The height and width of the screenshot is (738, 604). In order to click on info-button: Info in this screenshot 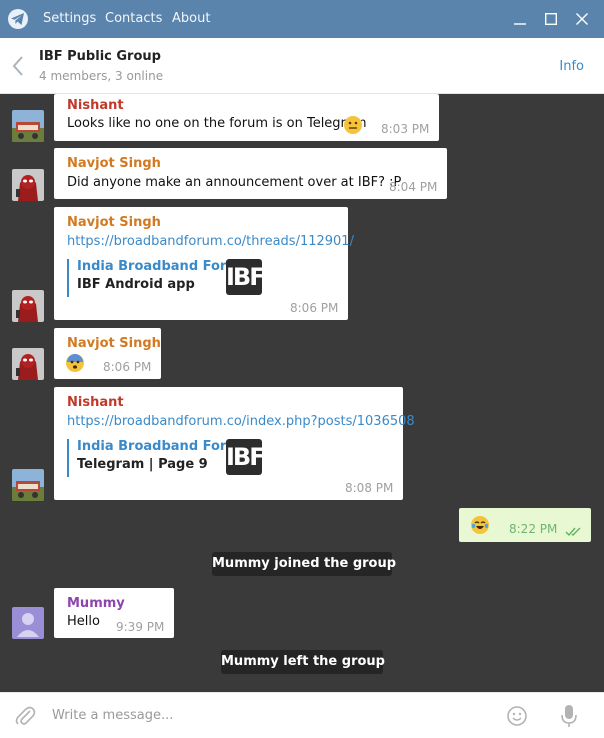, I will do `click(571, 66)`.